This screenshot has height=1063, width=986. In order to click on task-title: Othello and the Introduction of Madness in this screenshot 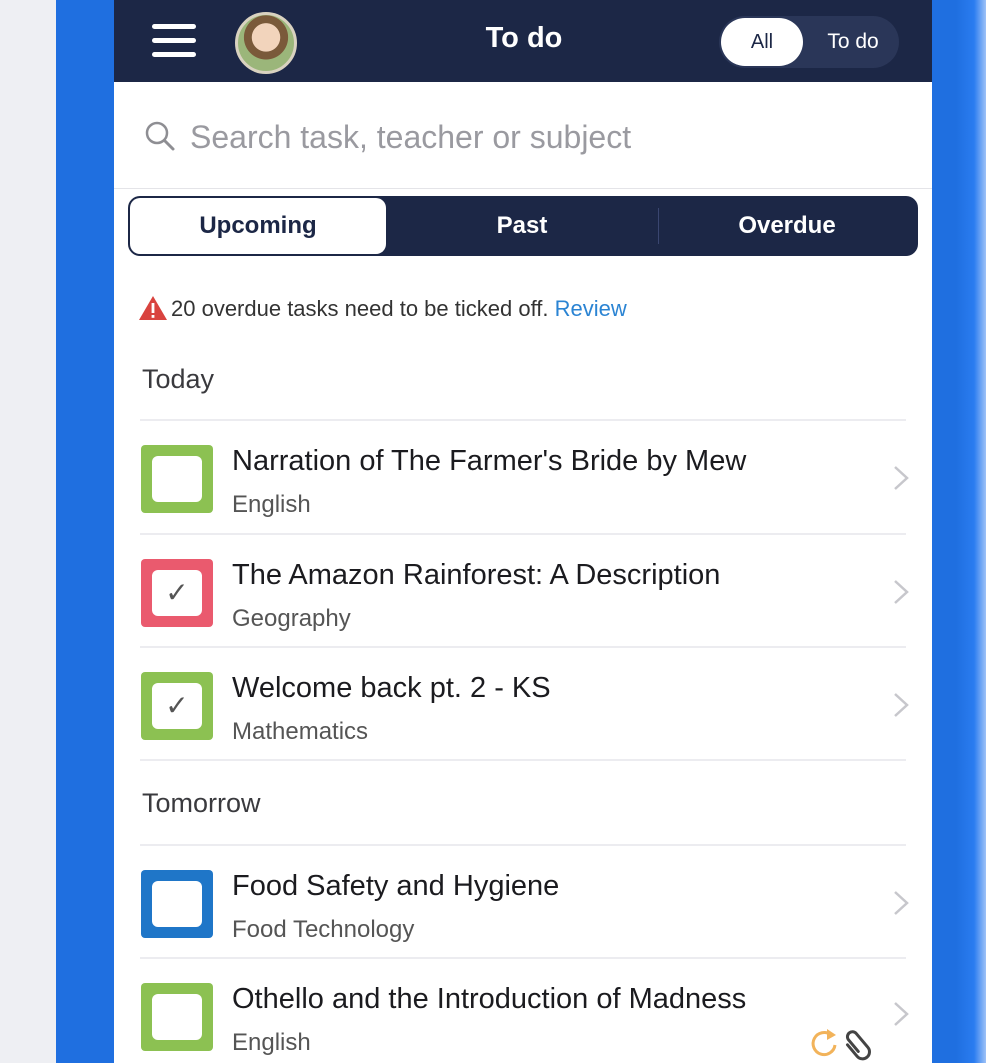, I will do `click(489, 999)`.